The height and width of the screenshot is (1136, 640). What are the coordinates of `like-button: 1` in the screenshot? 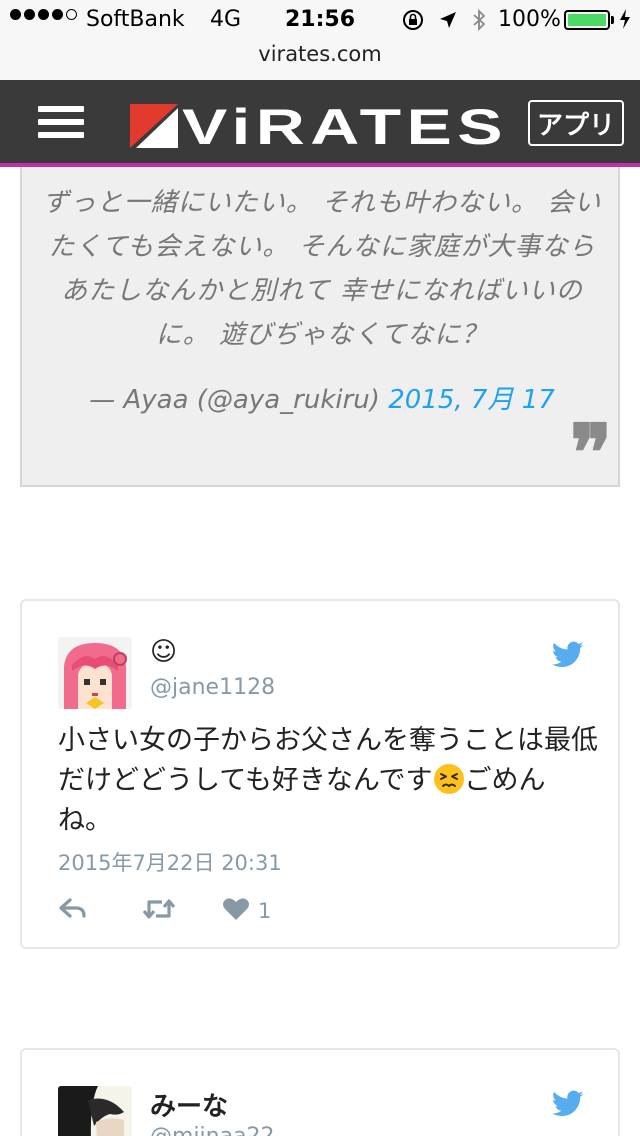 It's located at (246, 909).